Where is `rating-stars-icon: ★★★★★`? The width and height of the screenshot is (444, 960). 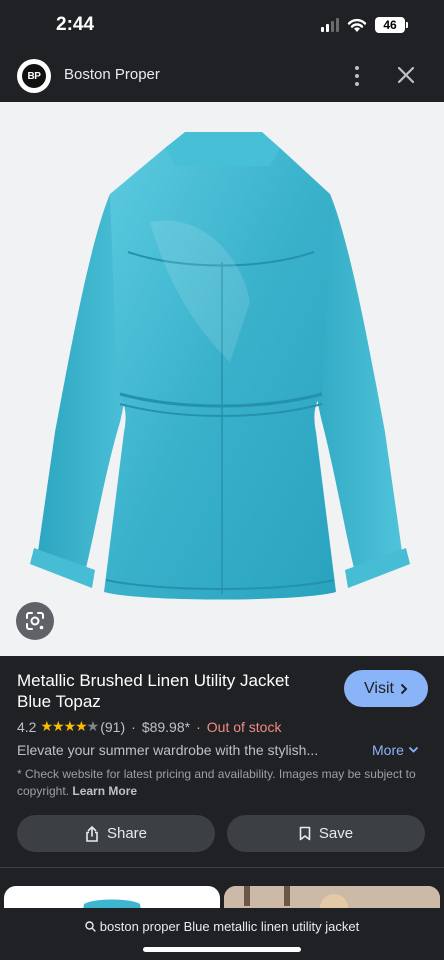 rating-stars-icon: ★★★★★ is located at coordinates (69, 726).